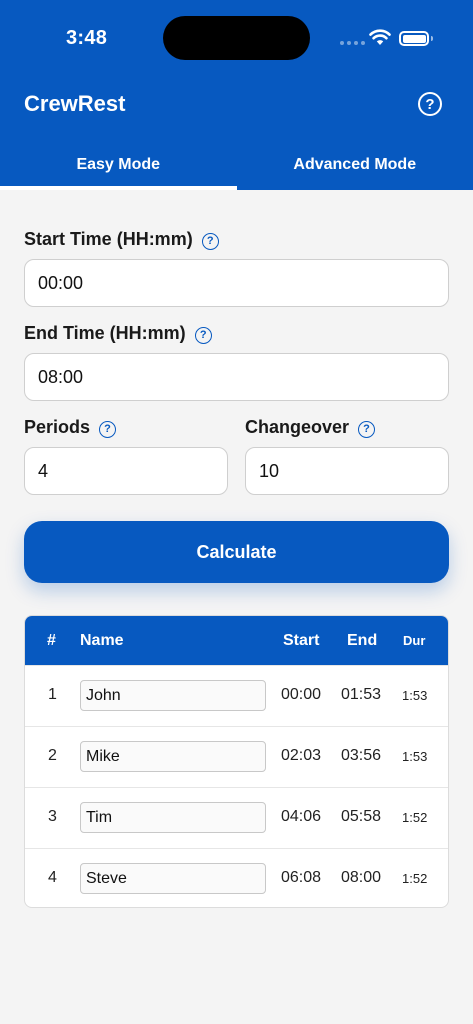  What do you see at coordinates (57, 427) in the screenshot?
I see `periods-label-text: Periods` at bounding box center [57, 427].